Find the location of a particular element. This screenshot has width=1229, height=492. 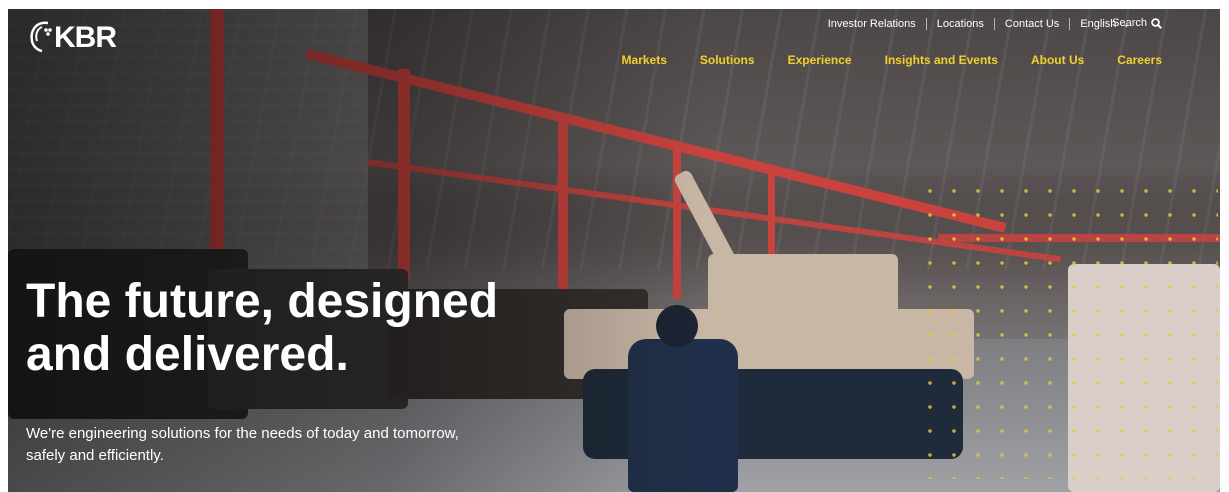

search-button: Search is located at coordinates (1137, 23).